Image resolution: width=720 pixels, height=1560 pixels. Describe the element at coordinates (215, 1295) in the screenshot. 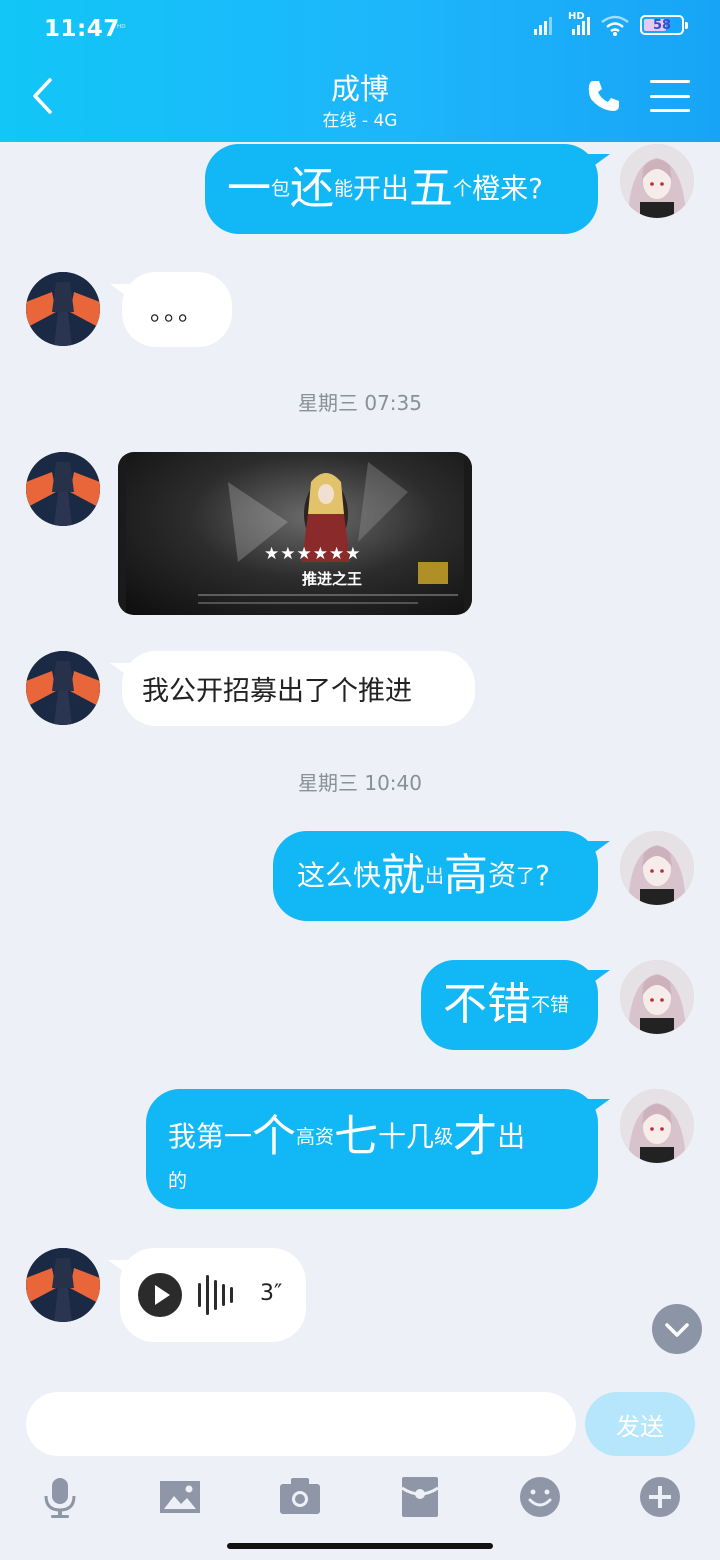

I see `waveform-icon` at that location.